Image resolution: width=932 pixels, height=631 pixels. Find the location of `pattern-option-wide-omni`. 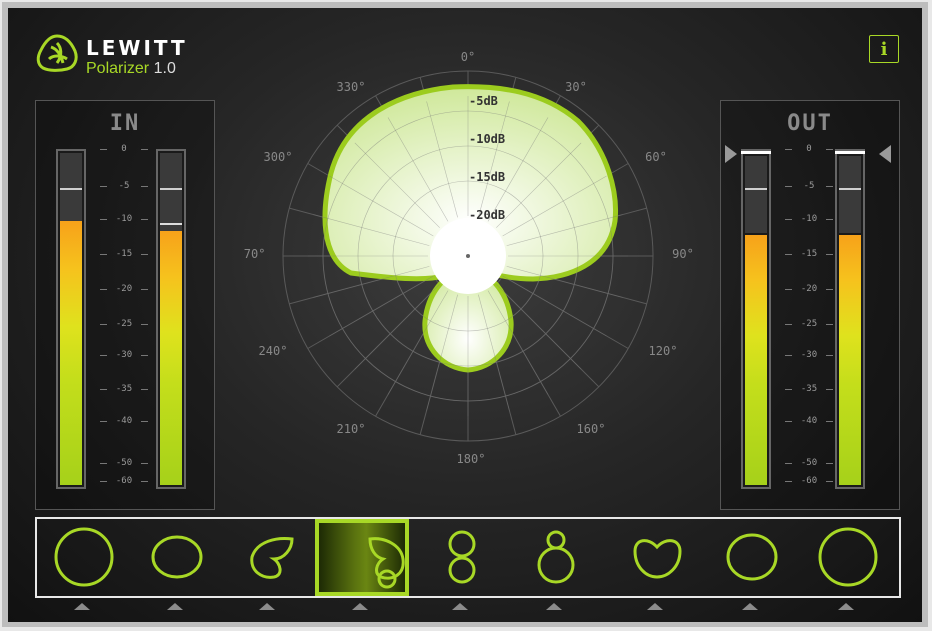

pattern-option-wide-omni is located at coordinates (752, 557).